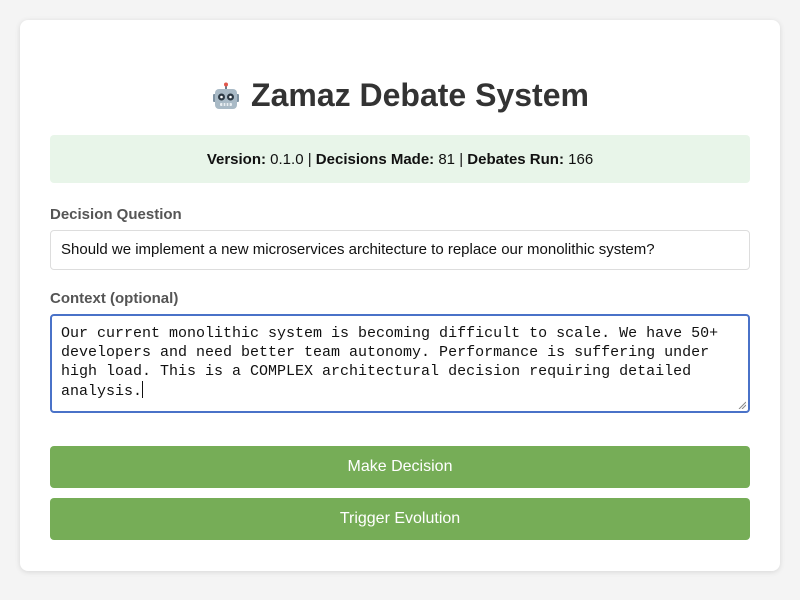  What do you see at coordinates (236, 159) in the screenshot?
I see `version-label: Version:` at bounding box center [236, 159].